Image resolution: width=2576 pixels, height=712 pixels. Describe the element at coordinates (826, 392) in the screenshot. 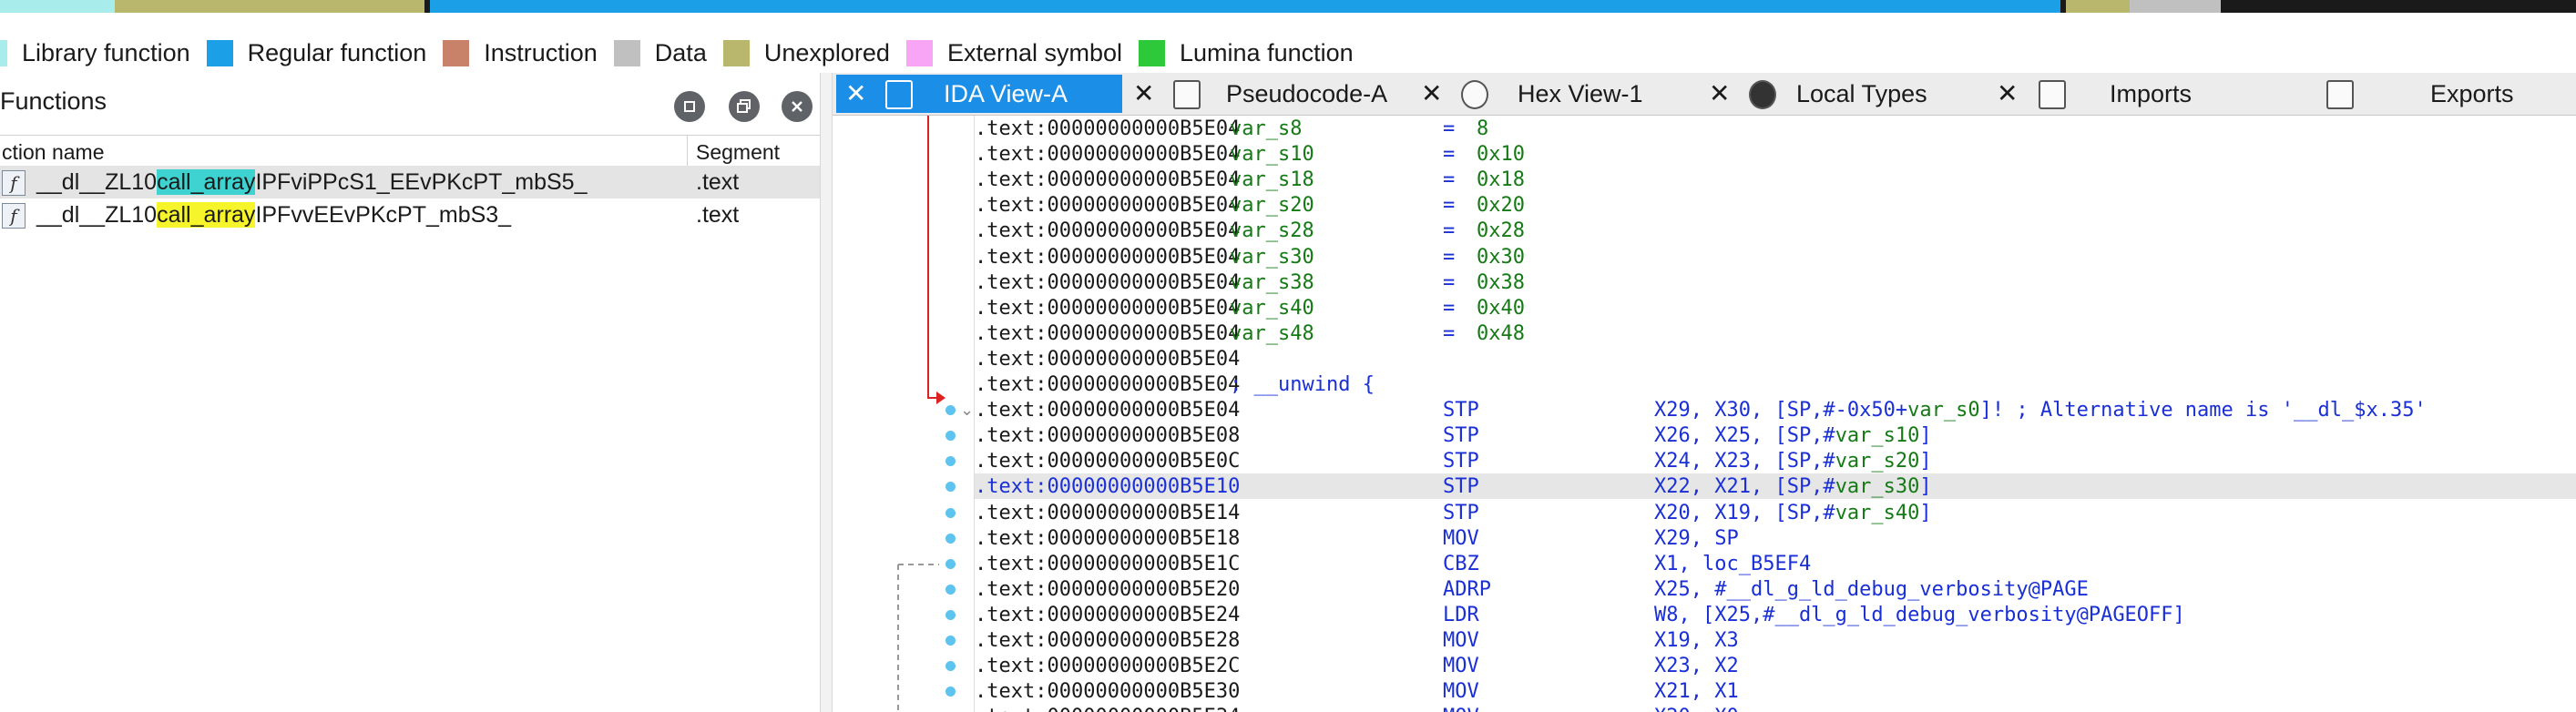

I see `panel-splitter` at that location.